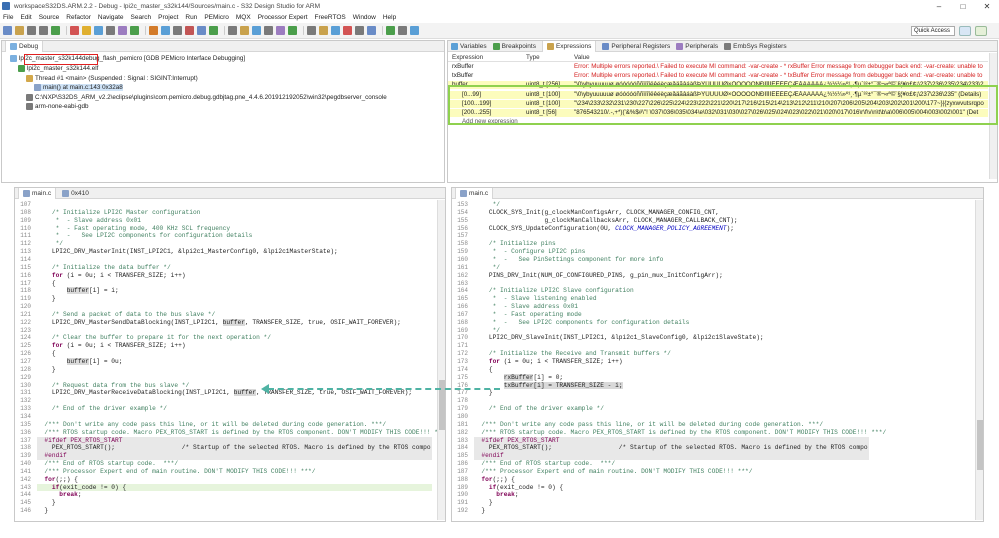 The height and width of the screenshot is (538, 999). Describe the element at coordinates (414, 30) in the screenshot. I see `settings-icon` at that location.